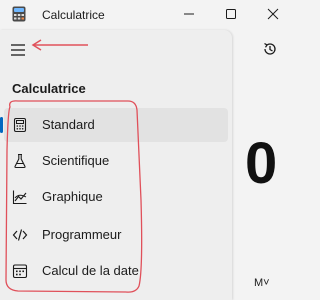 The height and width of the screenshot is (300, 320). Describe the element at coordinates (20, 161) in the screenshot. I see `flask-icon` at that location.